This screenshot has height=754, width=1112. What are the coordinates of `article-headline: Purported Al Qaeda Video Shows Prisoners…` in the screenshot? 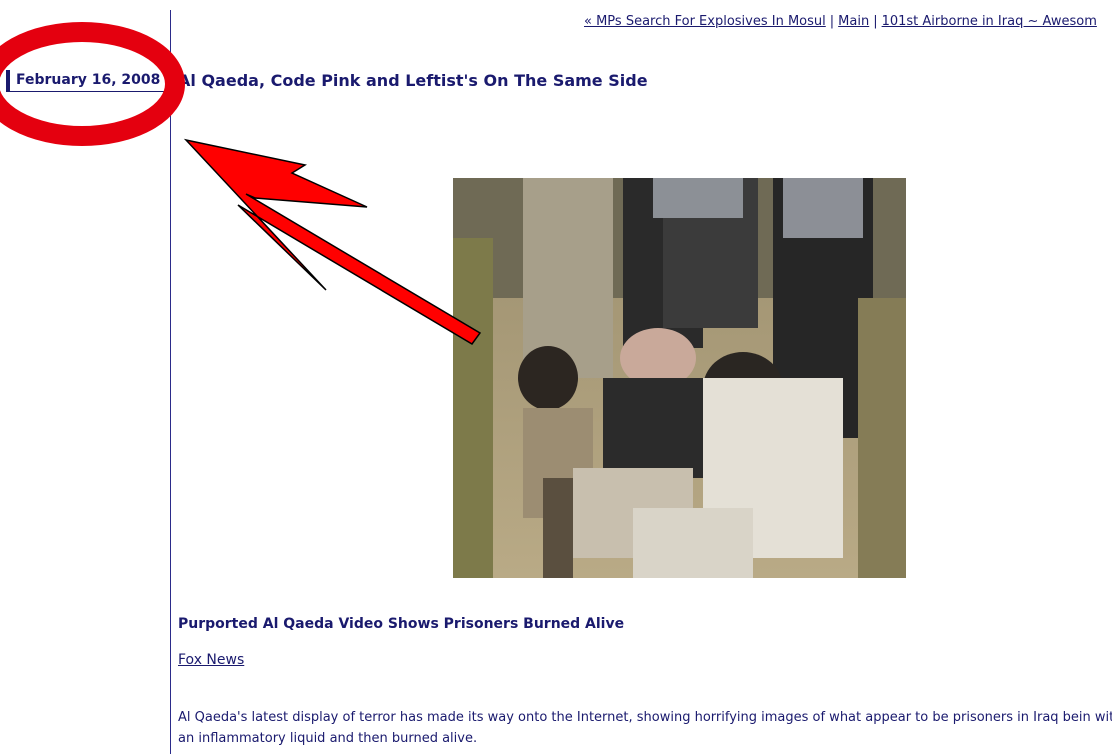 It's located at (401, 624).